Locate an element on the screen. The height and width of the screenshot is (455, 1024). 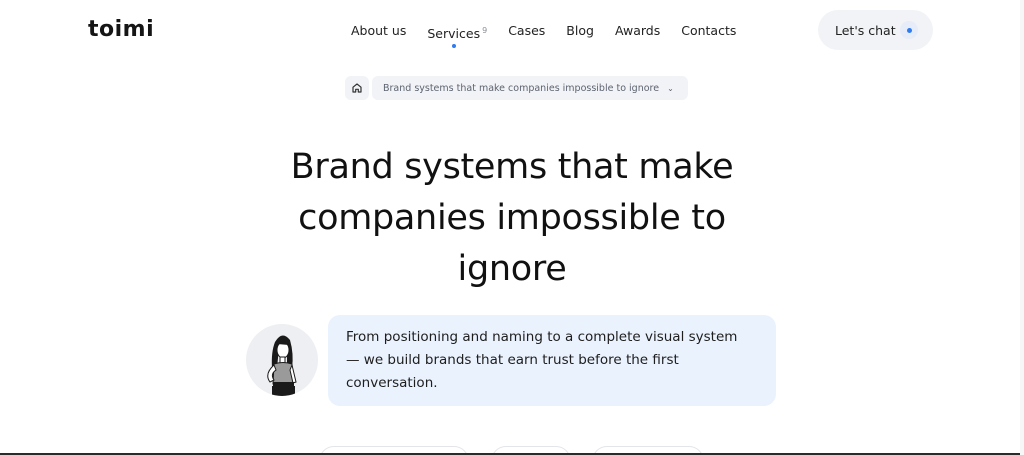
nav-about-us: About us is located at coordinates (378, 32).